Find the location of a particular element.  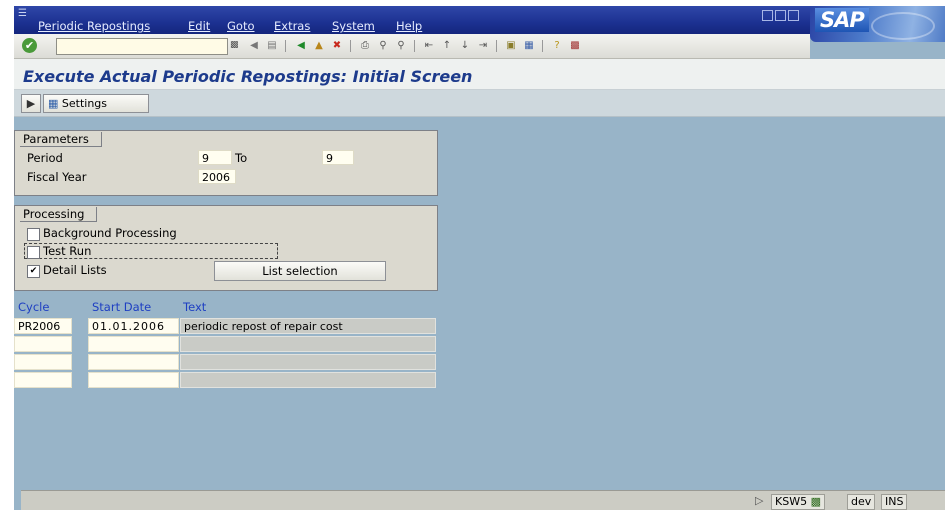

test-run-checkbox is located at coordinates (33, 252).